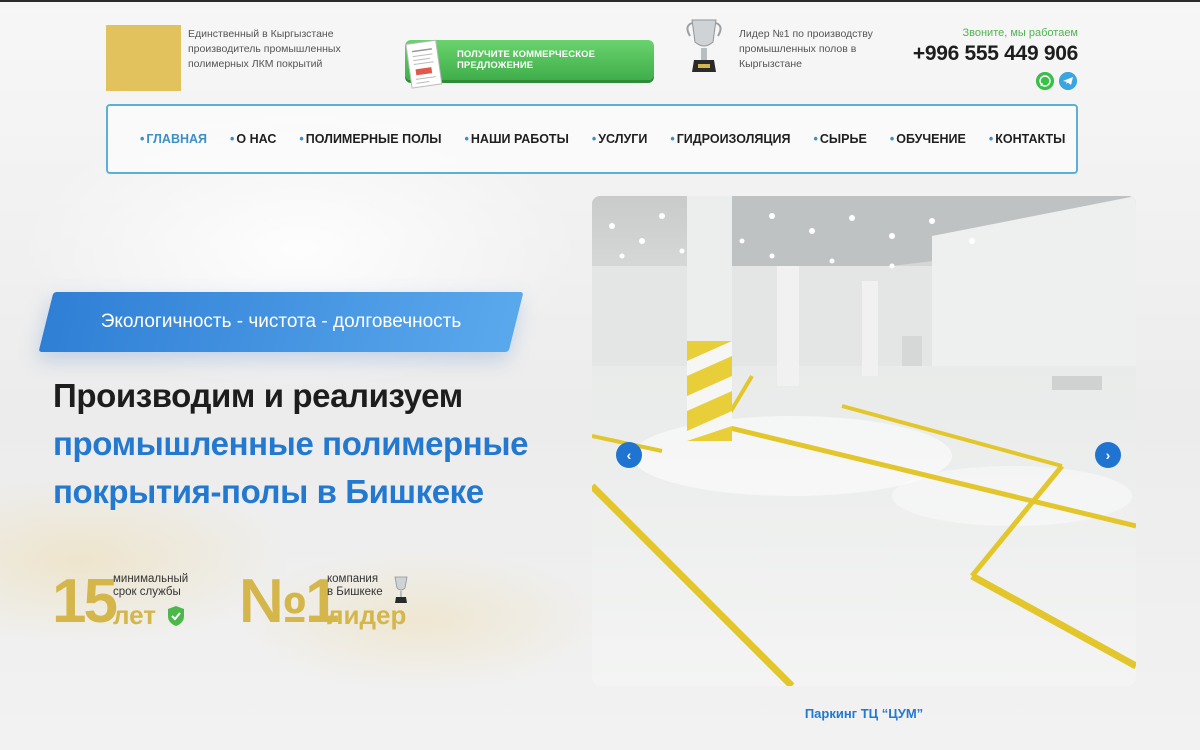 The height and width of the screenshot is (750, 1200). I want to click on small-trophy-icon, so click(401, 589).